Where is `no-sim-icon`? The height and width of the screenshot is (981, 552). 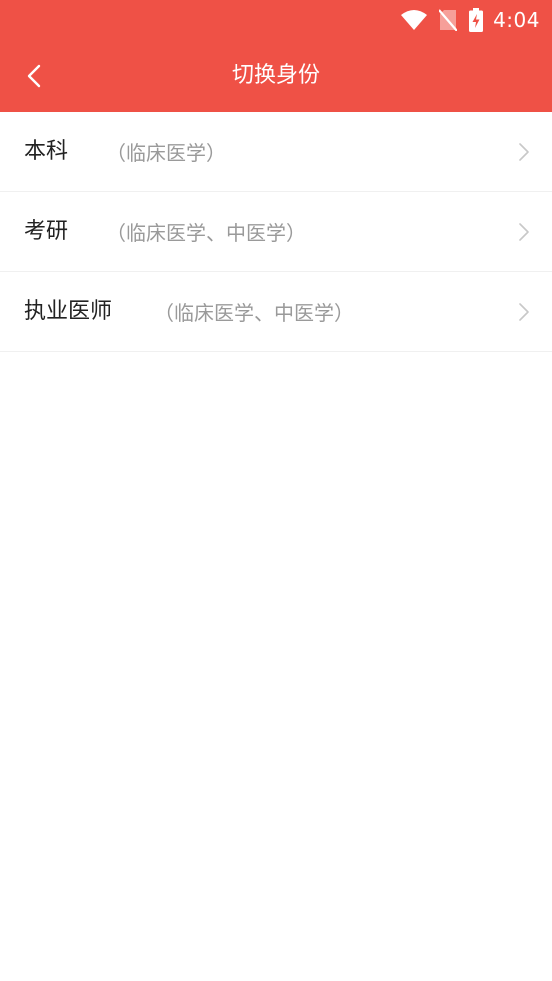 no-sim-icon is located at coordinates (448, 20).